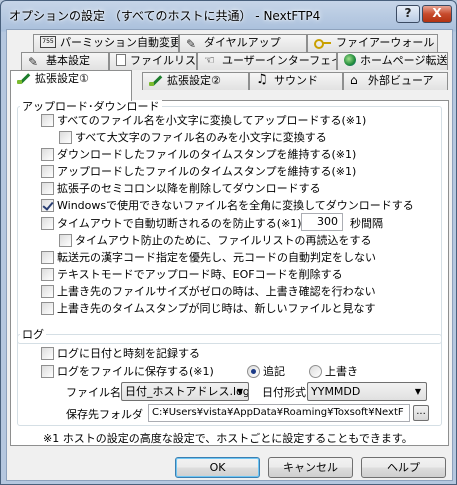 The width and height of the screenshot is (457, 485). What do you see at coordinates (408, 14) in the screenshot?
I see `help-titlebar-button: ?` at bounding box center [408, 14].